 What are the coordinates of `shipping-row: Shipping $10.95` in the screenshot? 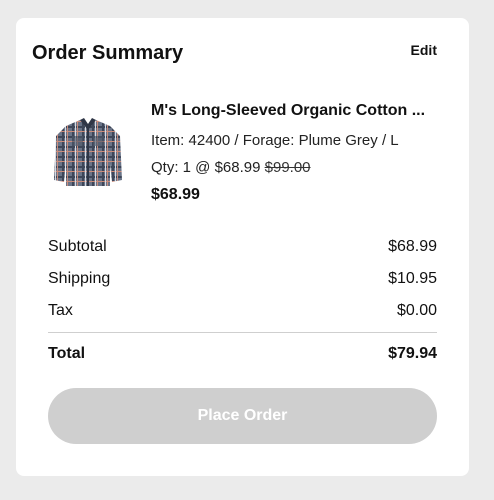 It's located at (242, 279).